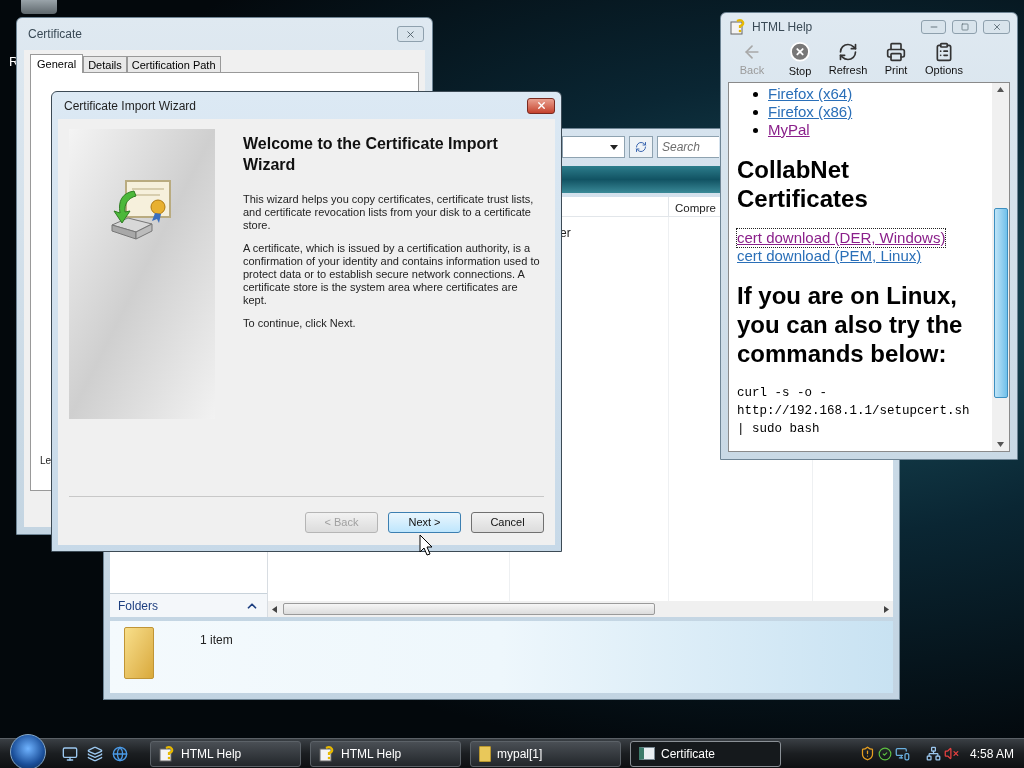 Image resolution: width=1024 pixels, height=768 pixels. I want to click on scroll-left-icon, so click(274, 609).